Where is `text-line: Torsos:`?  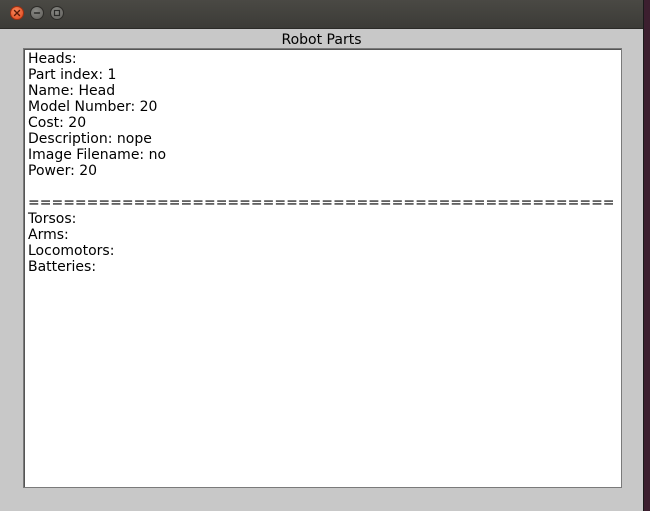
text-line: Torsos: is located at coordinates (52, 219).